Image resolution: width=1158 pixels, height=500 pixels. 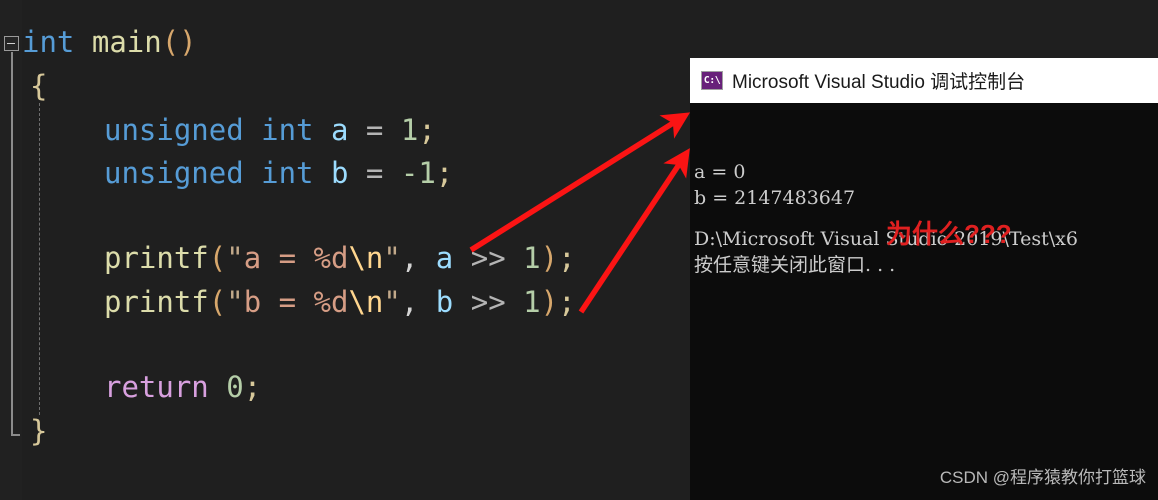 I want to click on code-line-printf-b: printf("b = %d\n", b >> 1);, so click(x=340, y=302).